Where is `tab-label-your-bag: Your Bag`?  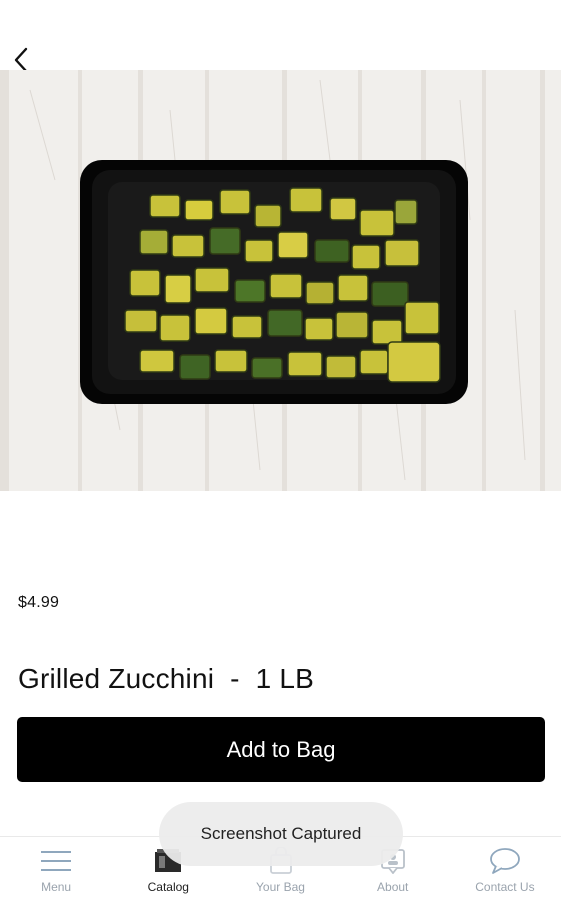 tab-label-your-bag: Your Bag is located at coordinates (280, 887).